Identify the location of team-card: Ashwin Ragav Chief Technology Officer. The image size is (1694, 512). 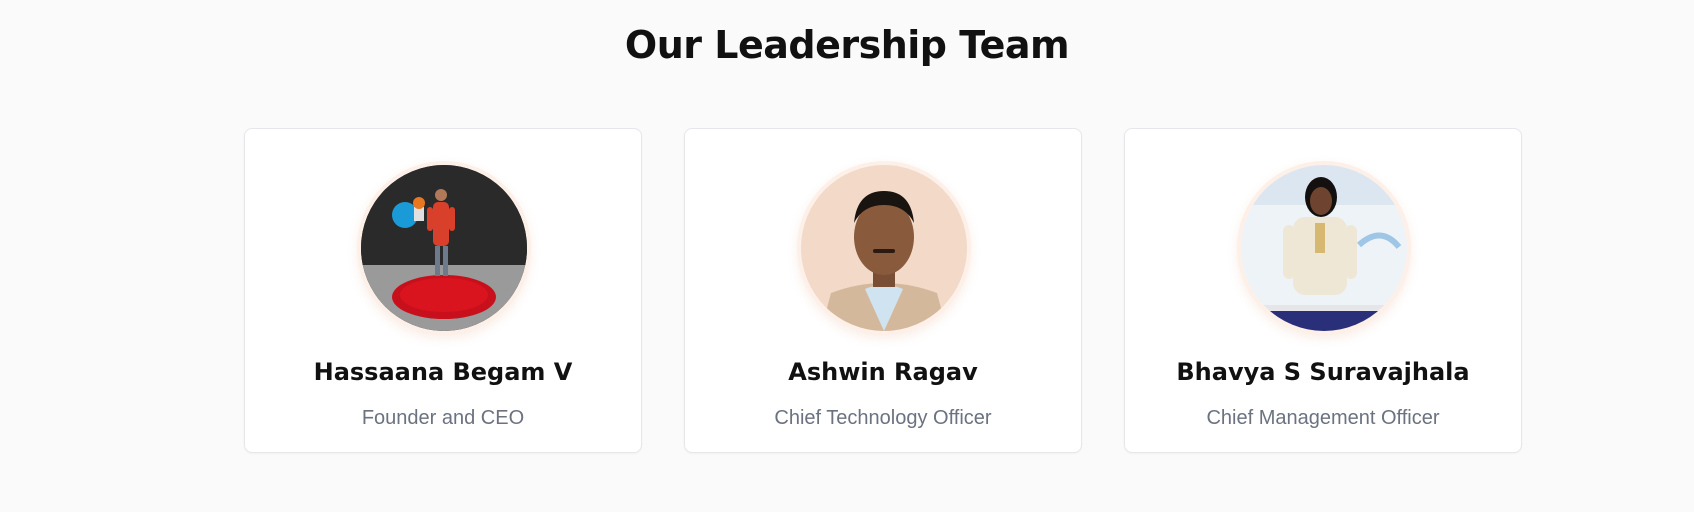
(883, 290).